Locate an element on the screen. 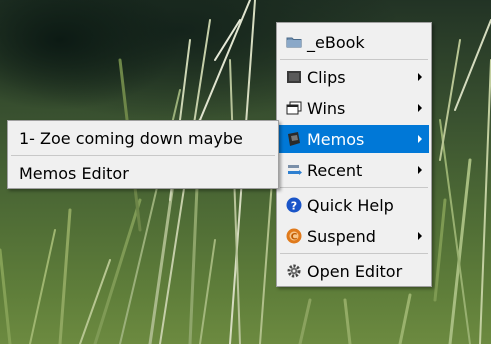  svg-text: C is located at coordinates (294, 238).